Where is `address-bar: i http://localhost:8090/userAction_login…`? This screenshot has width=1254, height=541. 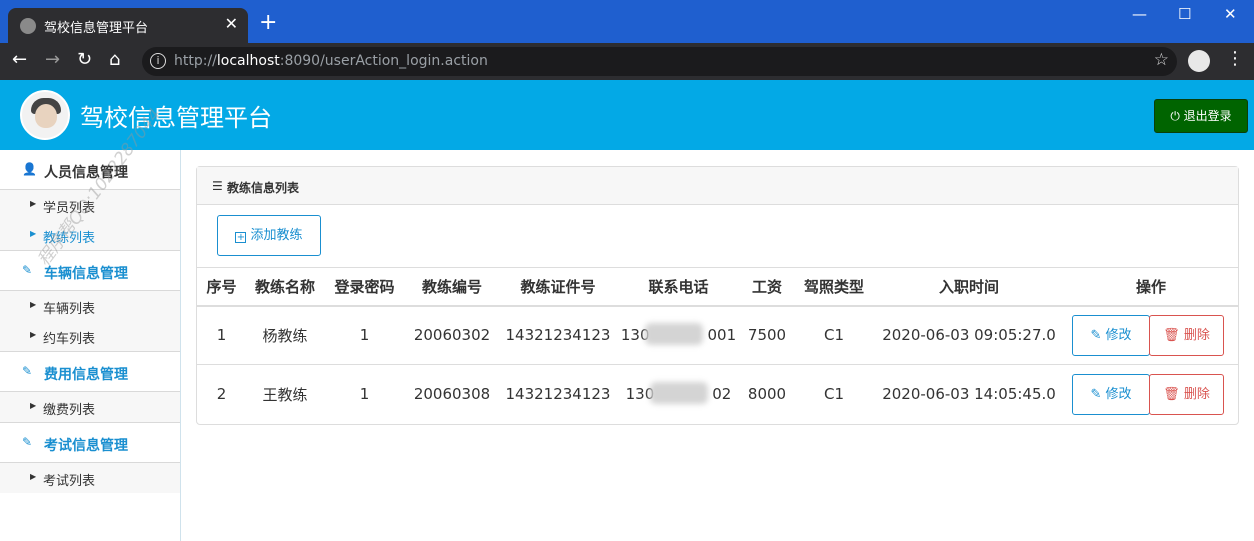 address-bar: i http://localhost:8090/userAction_login… is located at coordinates (659, 61).